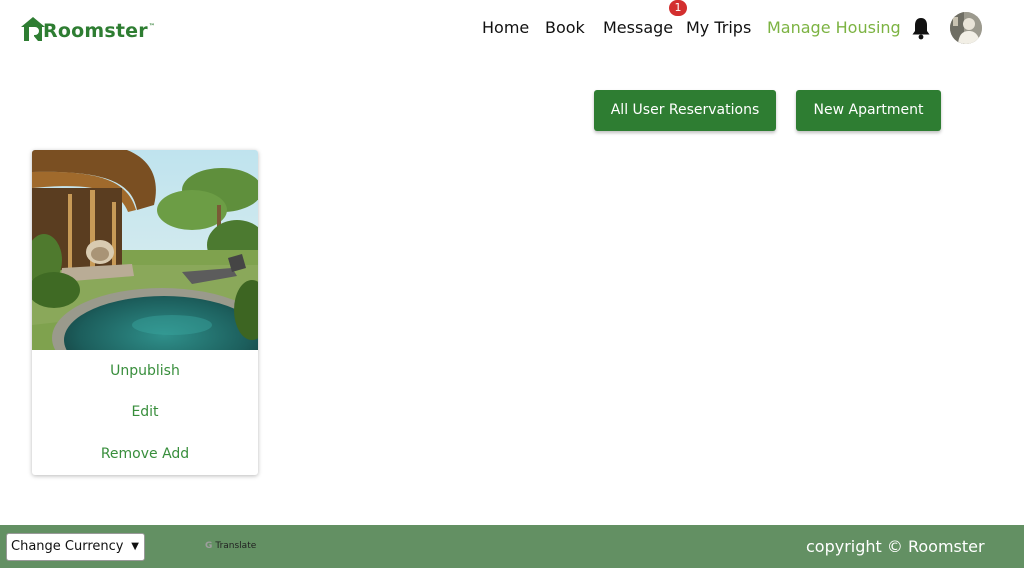  Describe the element at coordinates (834, 28) in the screenshot. I see `nav-manage-housing: Manage Housing` at that location.